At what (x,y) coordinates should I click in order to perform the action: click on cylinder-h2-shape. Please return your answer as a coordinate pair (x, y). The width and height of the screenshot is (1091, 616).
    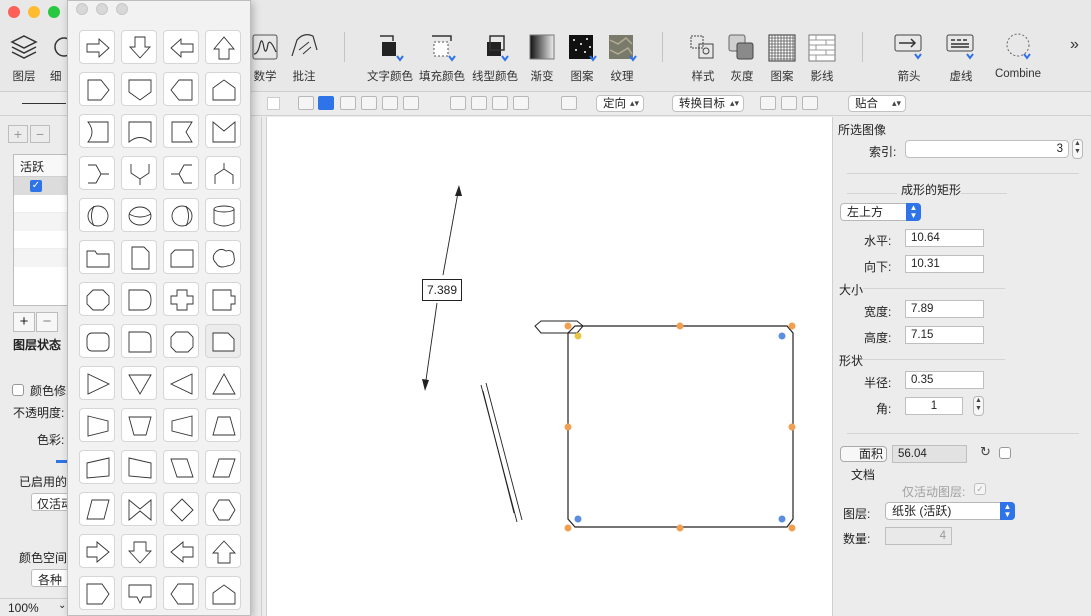
    Looking at the image, I should click on (181, 215).